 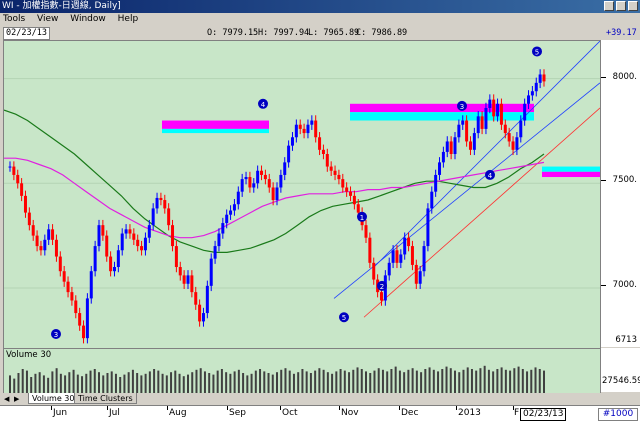 I want to click on quote-date: 02/23/13, so click(x=26, y=33).